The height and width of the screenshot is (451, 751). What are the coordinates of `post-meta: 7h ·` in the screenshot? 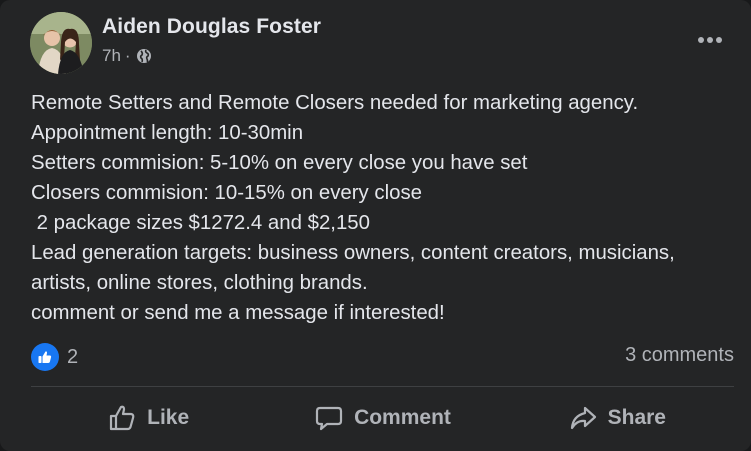 It's located at (127, 56).